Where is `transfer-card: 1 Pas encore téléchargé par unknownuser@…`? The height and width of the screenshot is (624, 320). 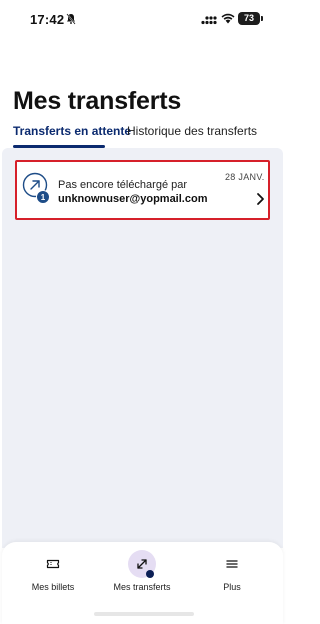 transfer-card: 1 Pas encore téléchargé par unknownuser@… is located at coordinates (142, 190).